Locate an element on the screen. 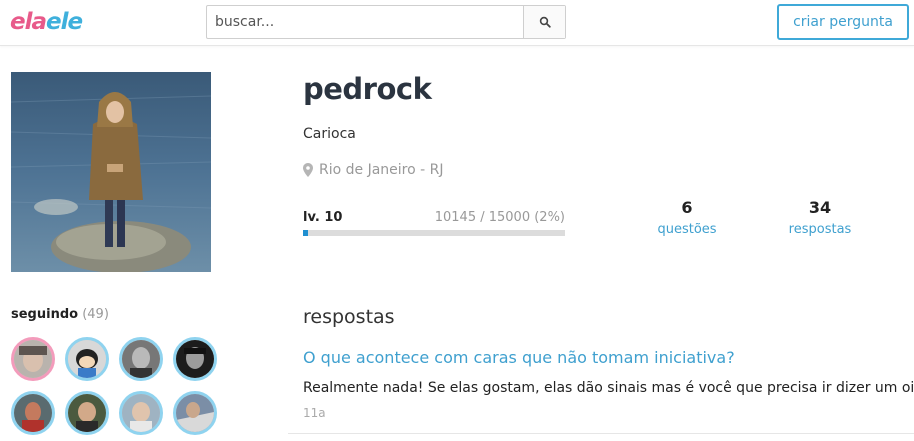 This screenshot has height=441, width=914. xp-text: 10145 / 15000 (2%) is located at coordinates (499, 217).